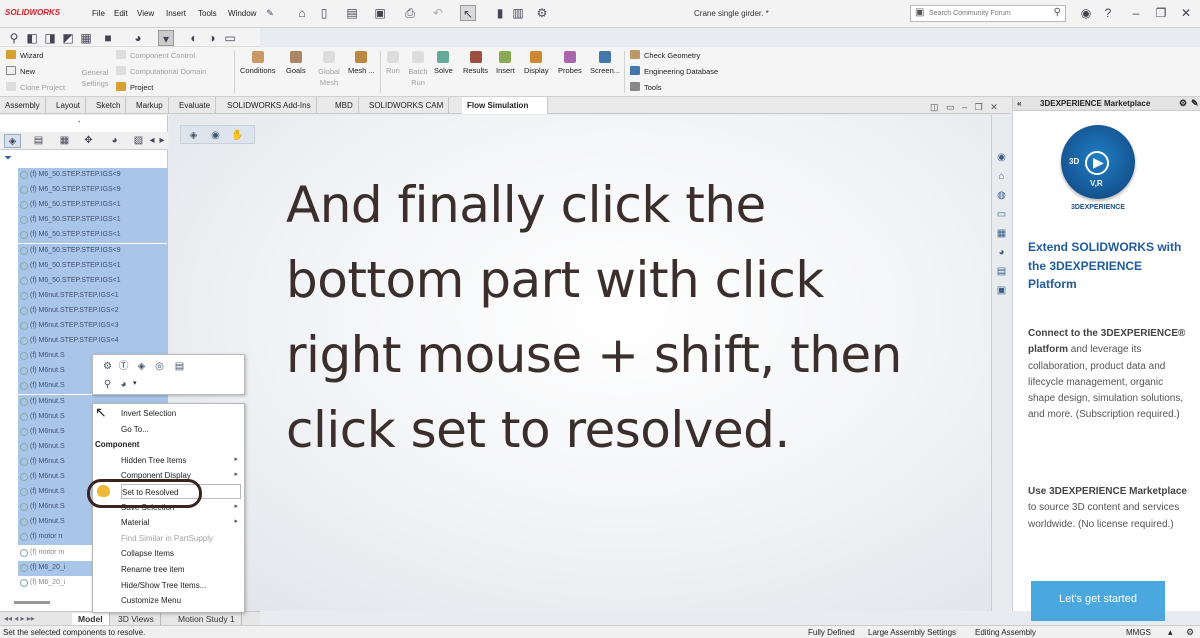 The height and width of the screenshot is (638, 1200). What do you see at coordinates (994, 107) in the screenshot?
I see `viewport-close-icon: ✕` at bounding box center [994, 107].